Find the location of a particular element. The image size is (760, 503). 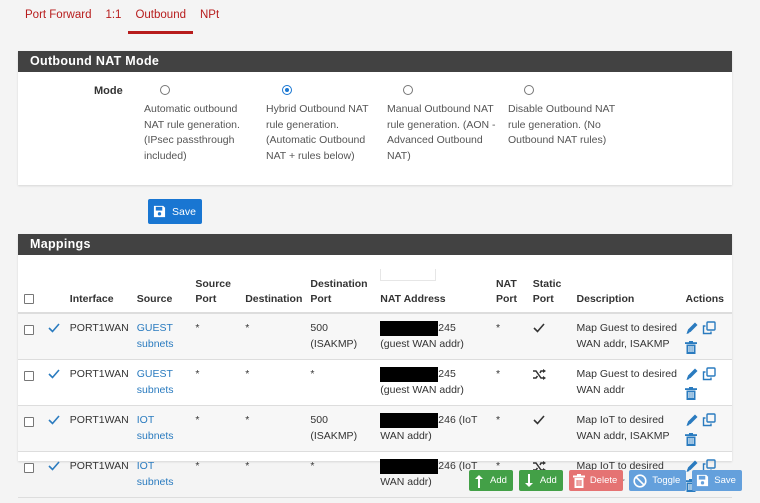

save-mode-button: Save is located at coordinates (175, 211).